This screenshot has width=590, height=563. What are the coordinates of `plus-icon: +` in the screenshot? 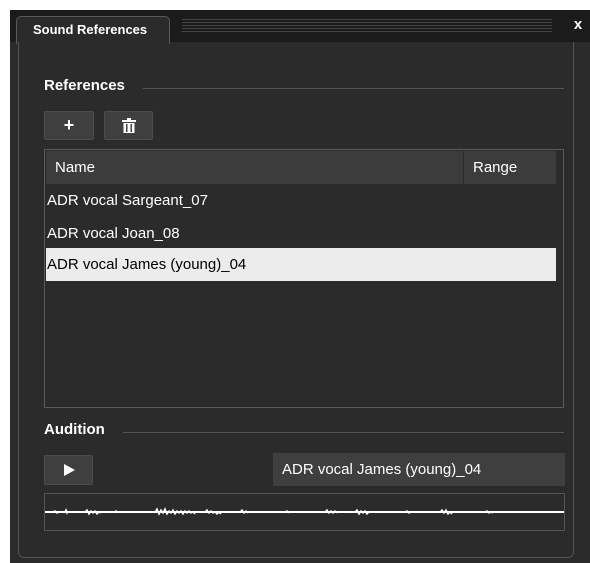 It's located at (69, 125).